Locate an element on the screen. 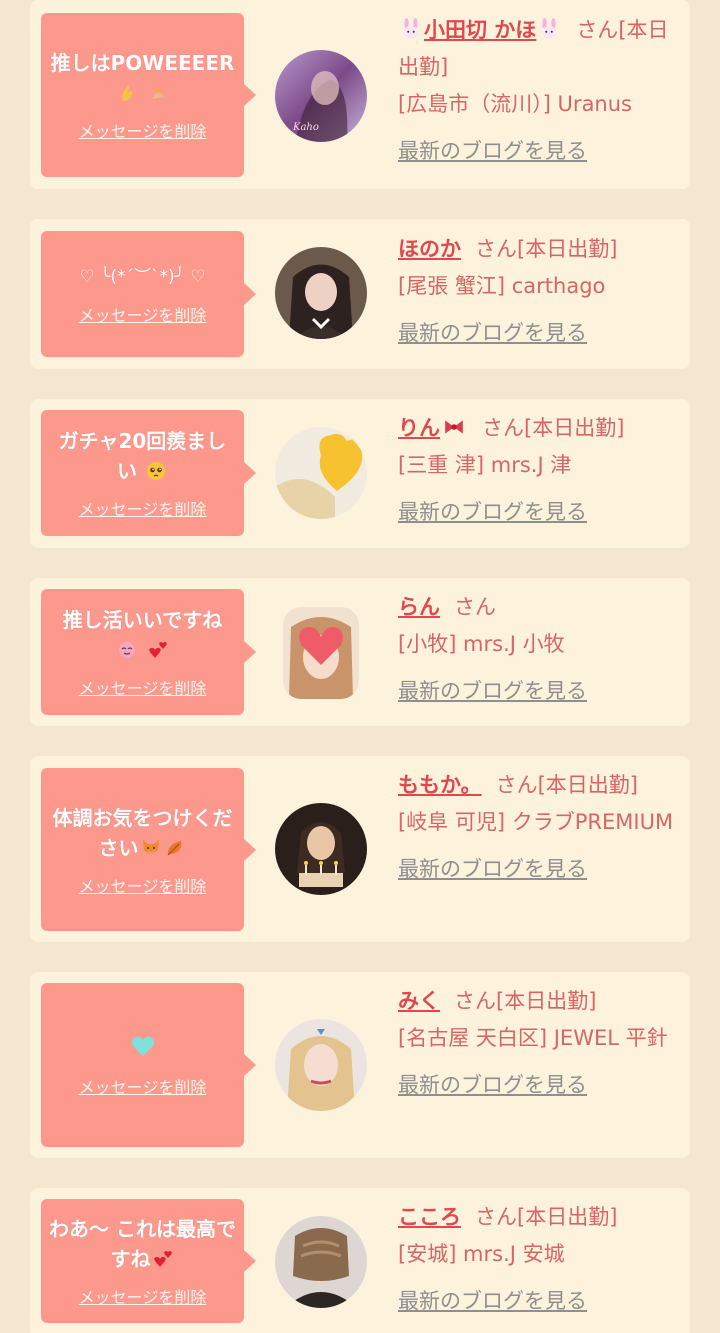  shop-name: [広島市（流川）] Uranus is located at coordinates (515, 104).